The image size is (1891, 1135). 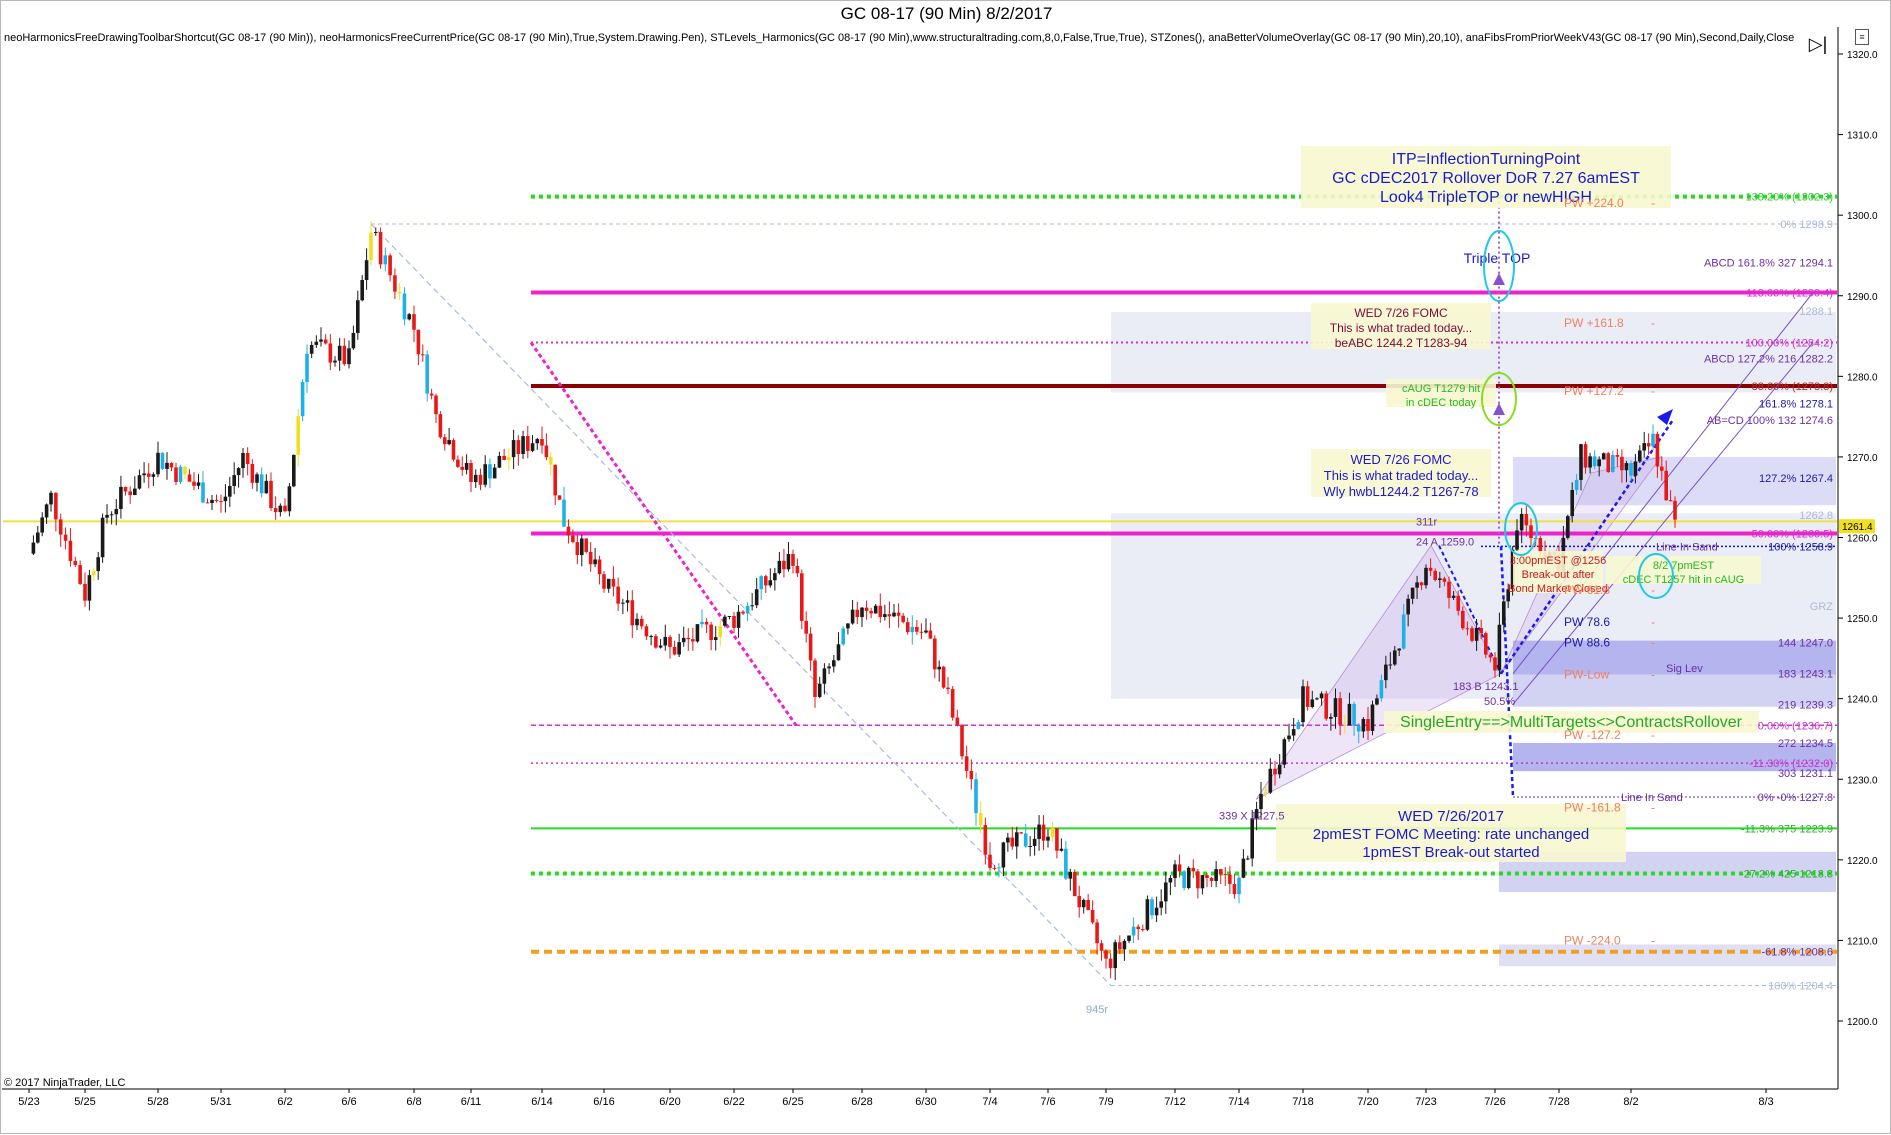 What do you see at coordinates (1486, 159) in the screenshot?
I see `itp-annotation-line: ITP=InflectionTurningPoint` at bounding box center [1486, 159].